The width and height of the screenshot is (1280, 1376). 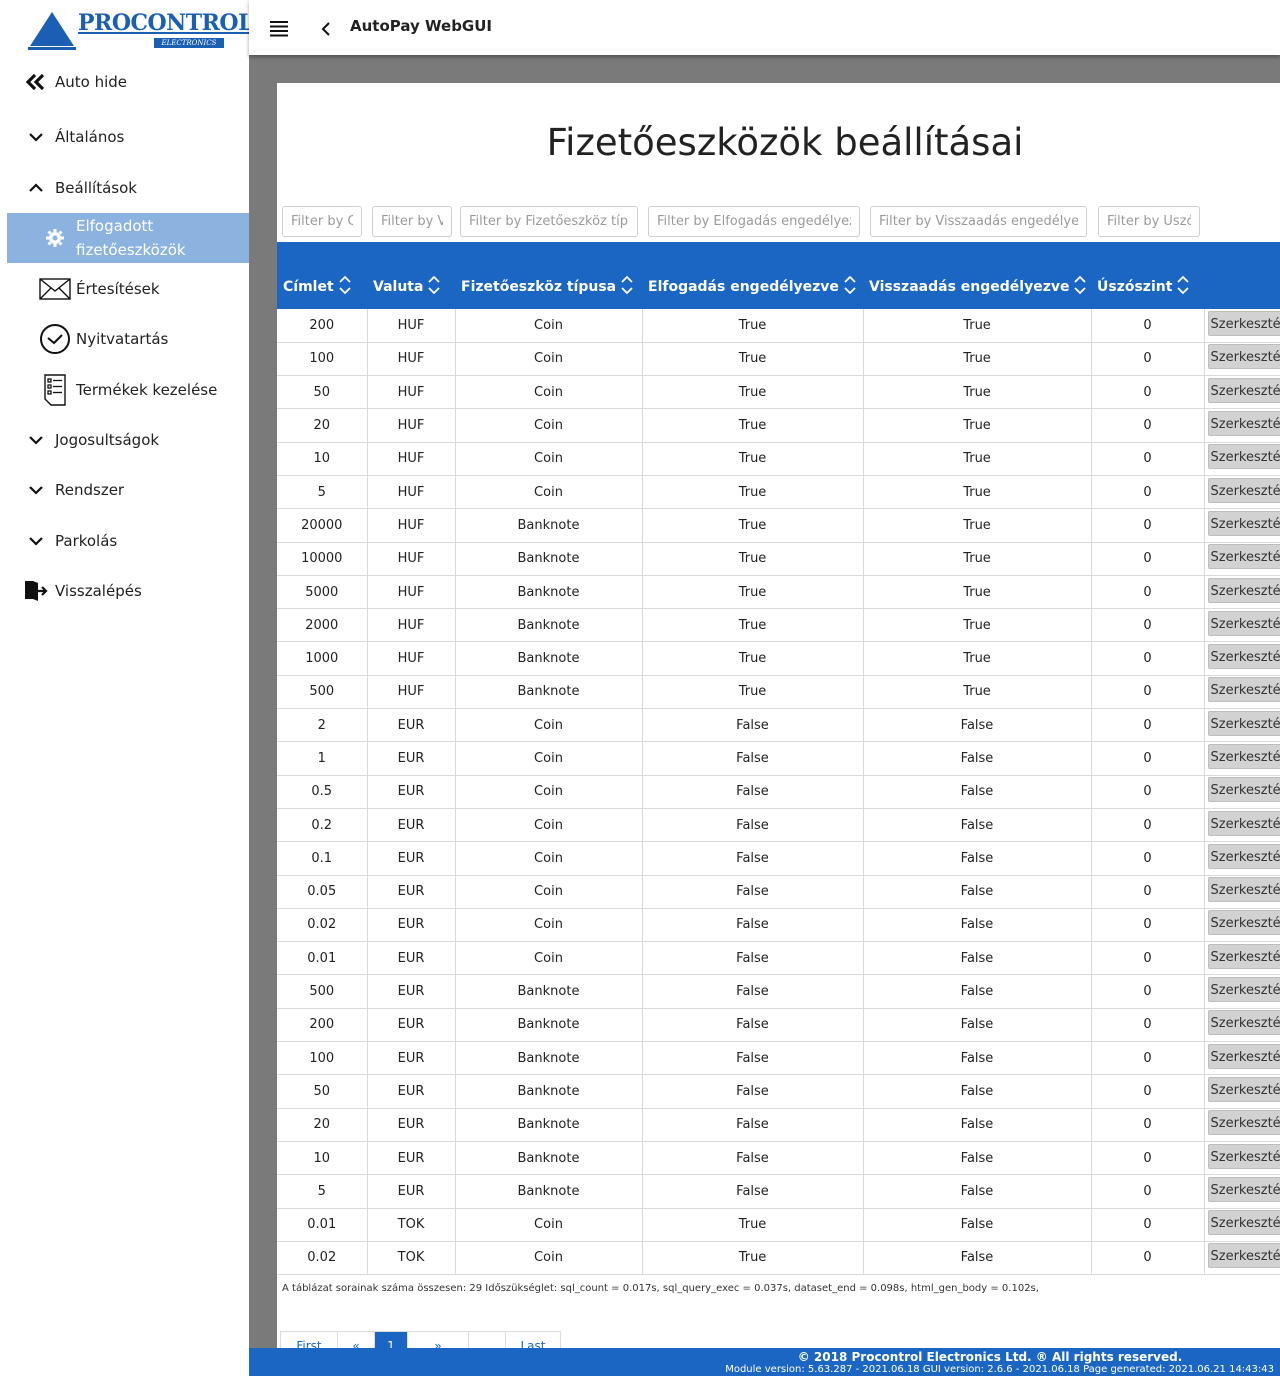 What do you see at coordinates (778, 892) in the screenshot?
I see `table-row: 0.05 EUR Coin False False 0 Szerkesztés` at bounding box center [778, 892].